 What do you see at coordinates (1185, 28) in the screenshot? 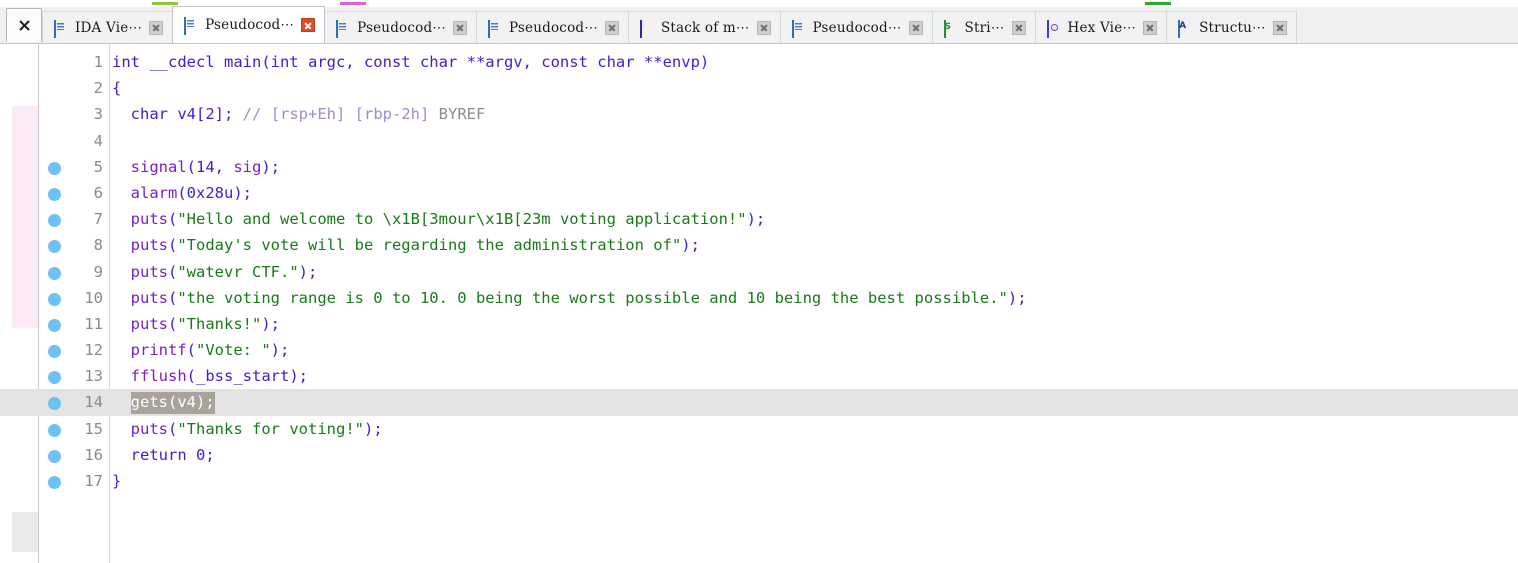
I see `structures-icon` at bounding box center [1185, 28].